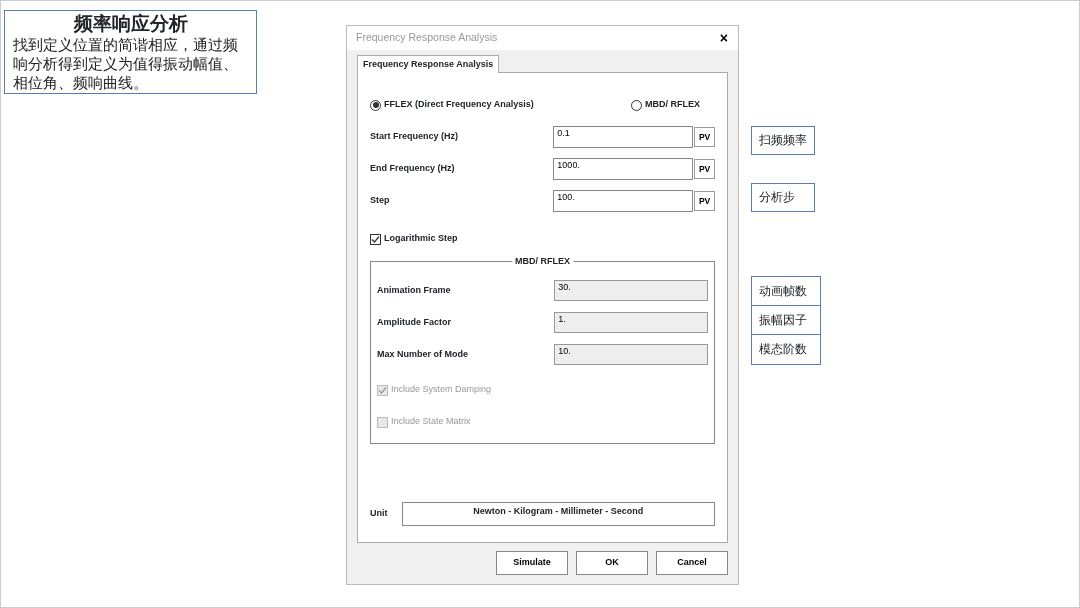 The width and height of the screenshot is (1080, 608). Describe the element at coordinates (427, 38) in the screenshot. I see `window-title: Frequency Response Analysis` at that location.